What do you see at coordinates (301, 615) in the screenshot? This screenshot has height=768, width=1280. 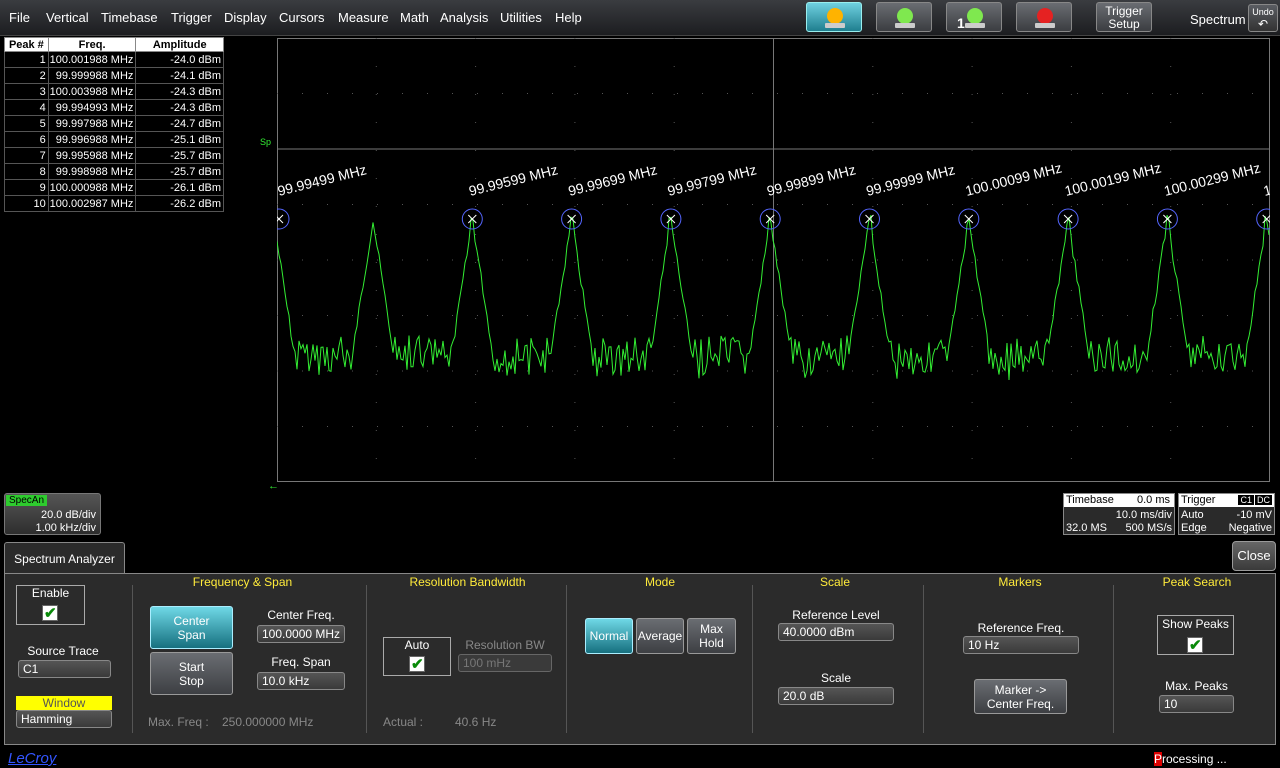 I see `center-freq-label: Center Freq.` at bounding box center [301, 615].